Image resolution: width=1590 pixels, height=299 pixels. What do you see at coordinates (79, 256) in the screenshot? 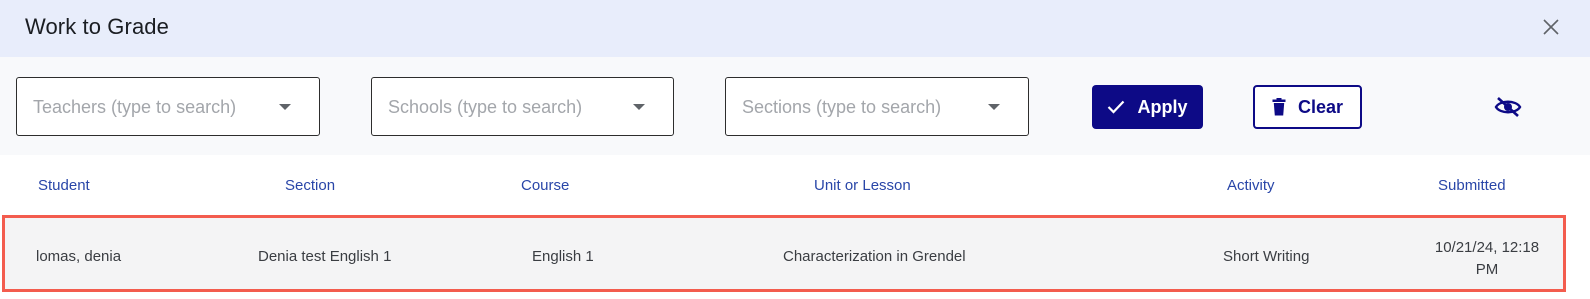
I see `cell-student: lomas, denia` at bounding box center [79, 256].